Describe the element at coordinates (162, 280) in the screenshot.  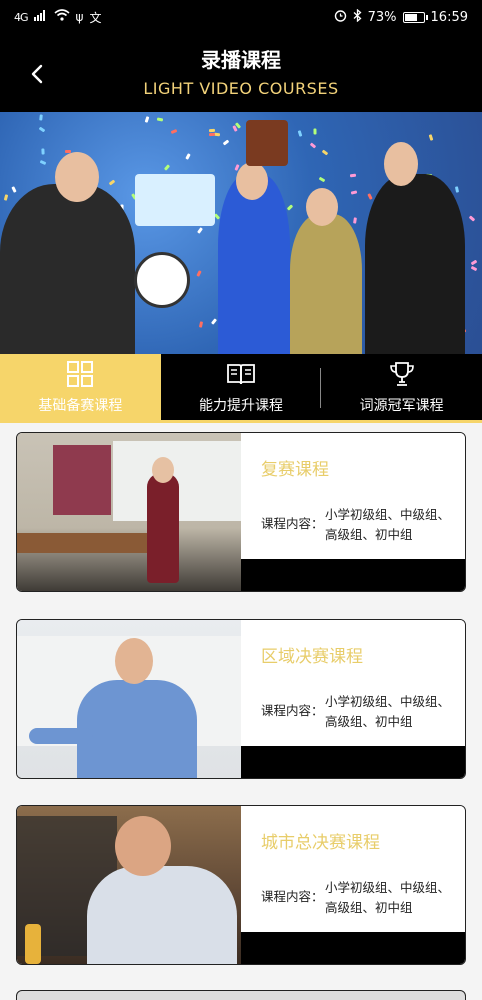
I see `banner-badge` at that location.